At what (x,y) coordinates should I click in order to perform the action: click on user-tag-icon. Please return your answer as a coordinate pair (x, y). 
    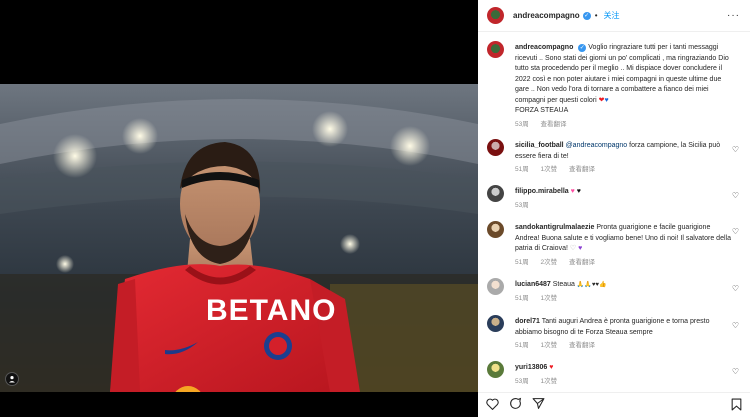
    Looking at the image, I should click on (12, 379).